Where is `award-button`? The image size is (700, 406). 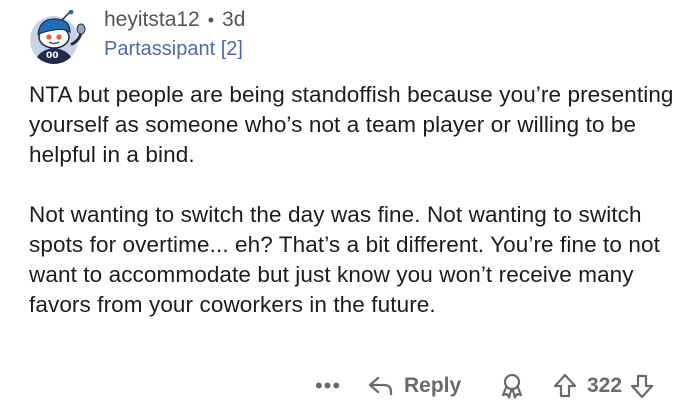 award-button is located at coordinates (512, 386).